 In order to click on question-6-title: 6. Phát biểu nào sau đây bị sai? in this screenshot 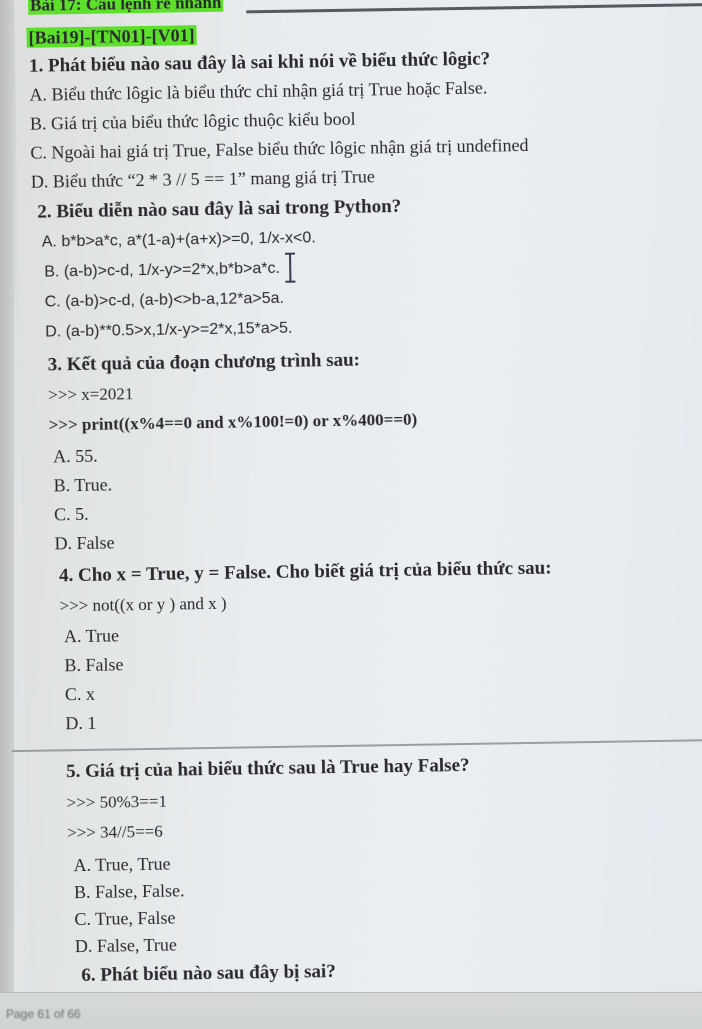, I will do `click(208, 974)`.